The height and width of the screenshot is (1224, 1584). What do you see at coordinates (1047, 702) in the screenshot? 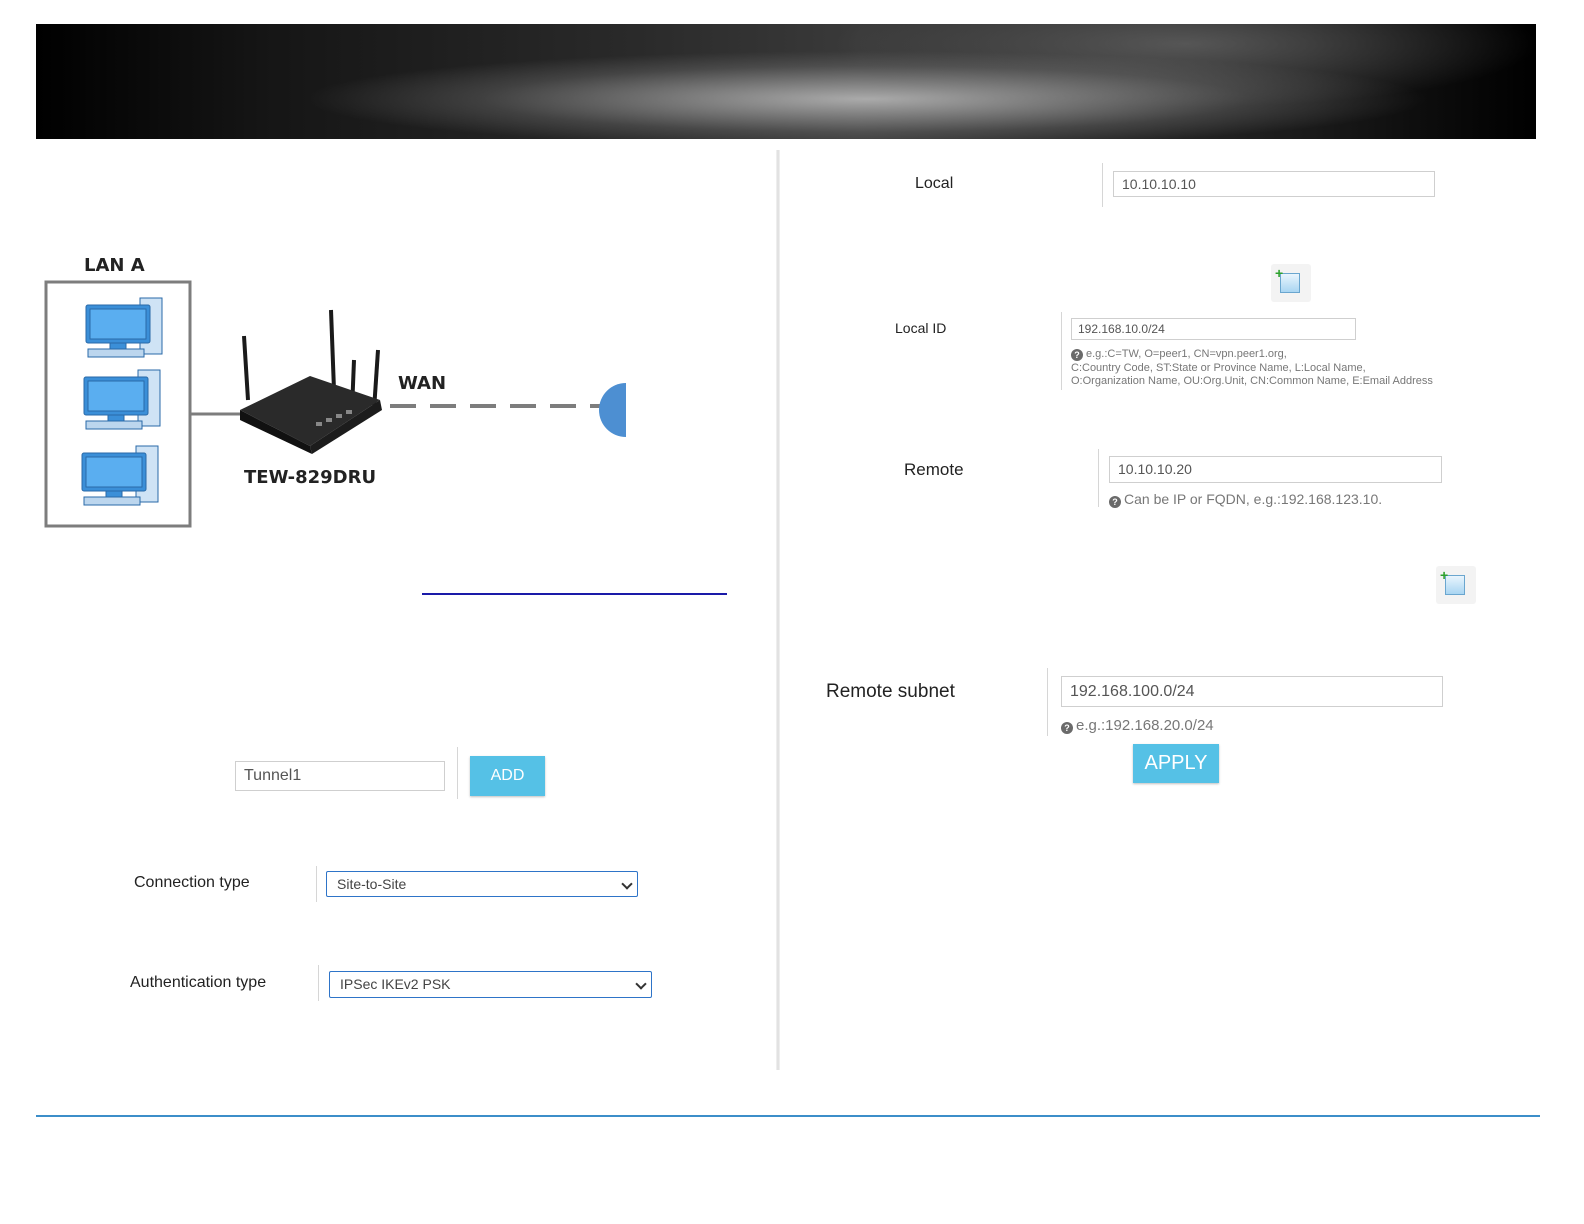
I see `remote-subnet-separator` at bounding box center [1047, 702].